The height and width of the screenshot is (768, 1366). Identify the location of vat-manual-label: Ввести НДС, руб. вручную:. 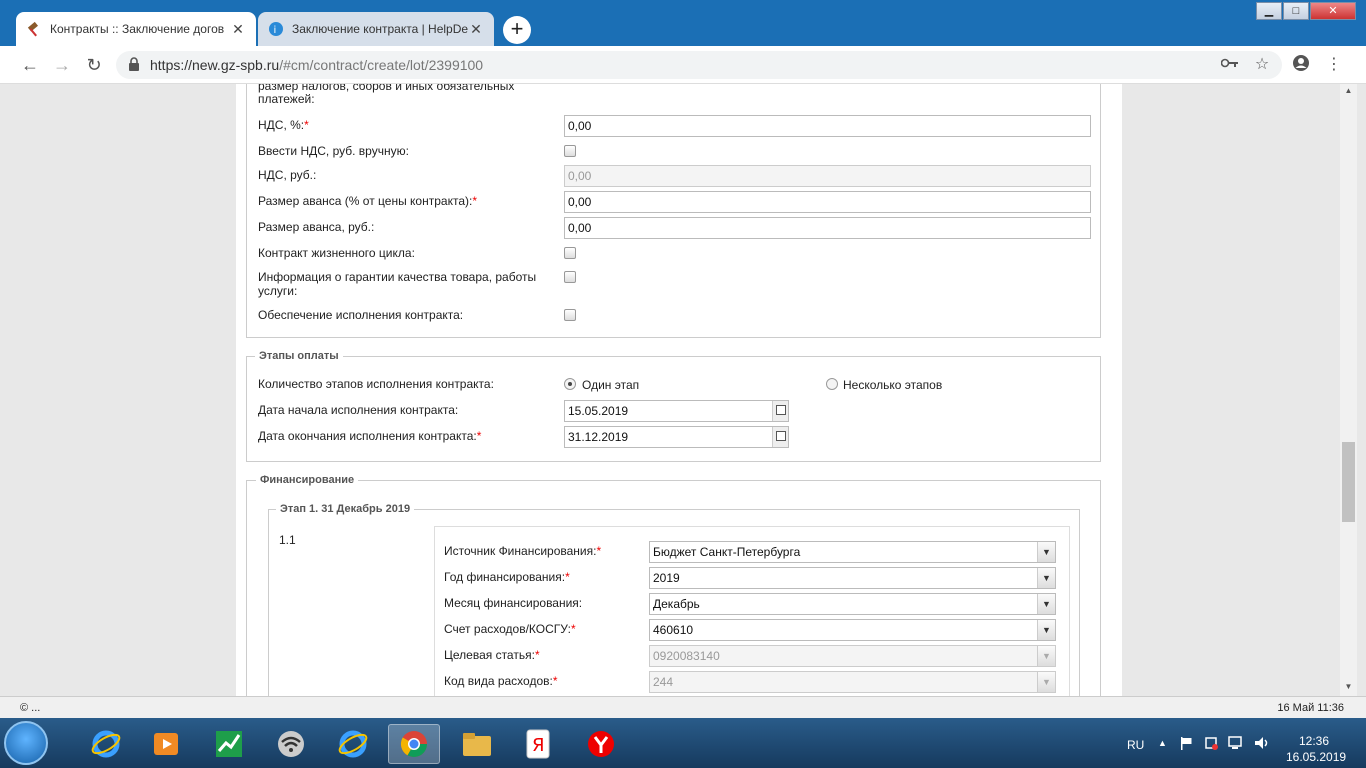
(333, 151).